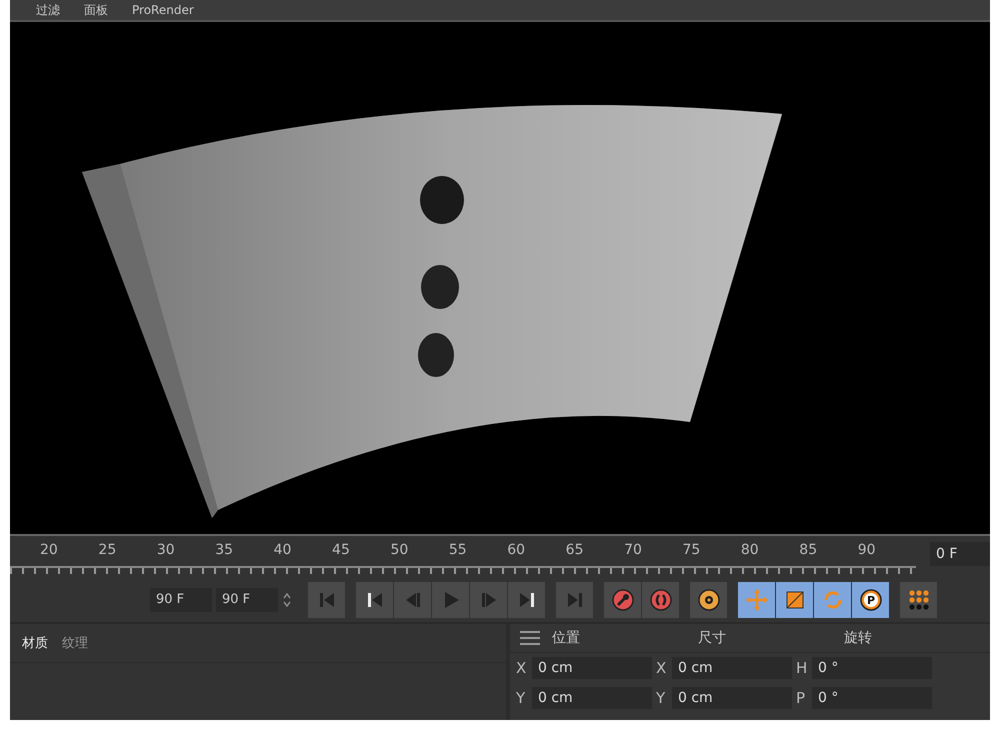  What do you see at coordinates (808, 550) in the screenshot?
I see `frame-number: 85` at bounding box center [808, 550].